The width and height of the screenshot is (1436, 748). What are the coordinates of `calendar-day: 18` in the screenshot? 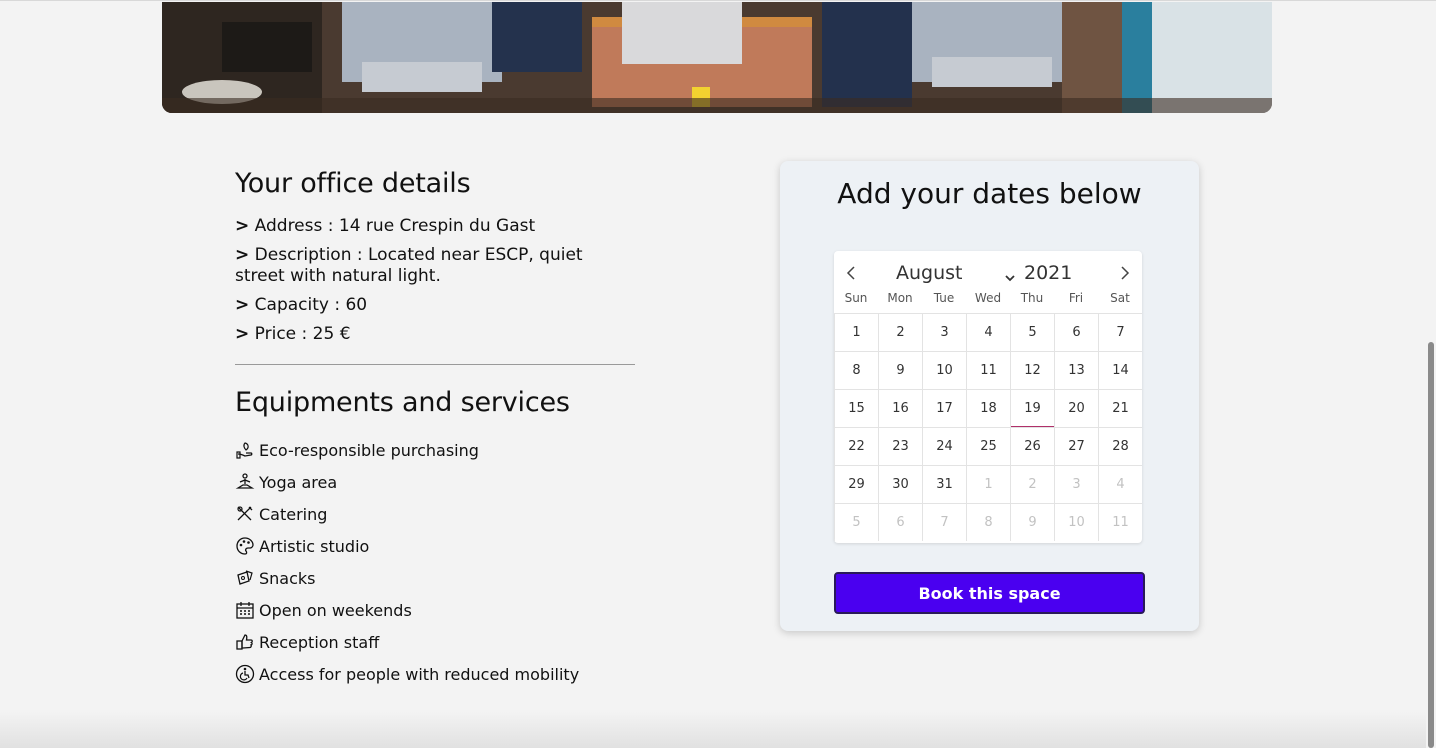 It's located at (988, 408).